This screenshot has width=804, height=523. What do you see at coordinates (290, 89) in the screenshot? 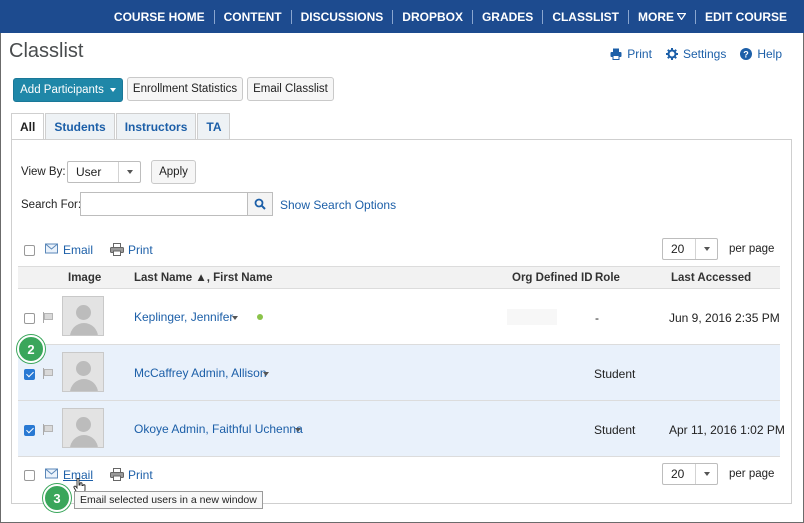
I see `email-classlist-button: Email Classlist` at bounding box center [290, 89].